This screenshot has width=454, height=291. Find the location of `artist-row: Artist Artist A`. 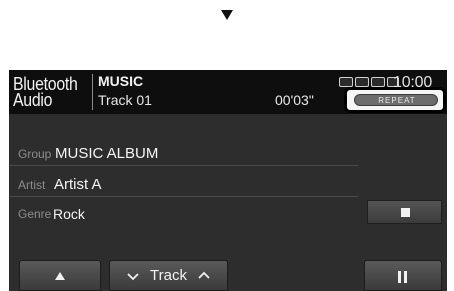

artist-row: Artist Artist A is located at coordinates (183, 184).